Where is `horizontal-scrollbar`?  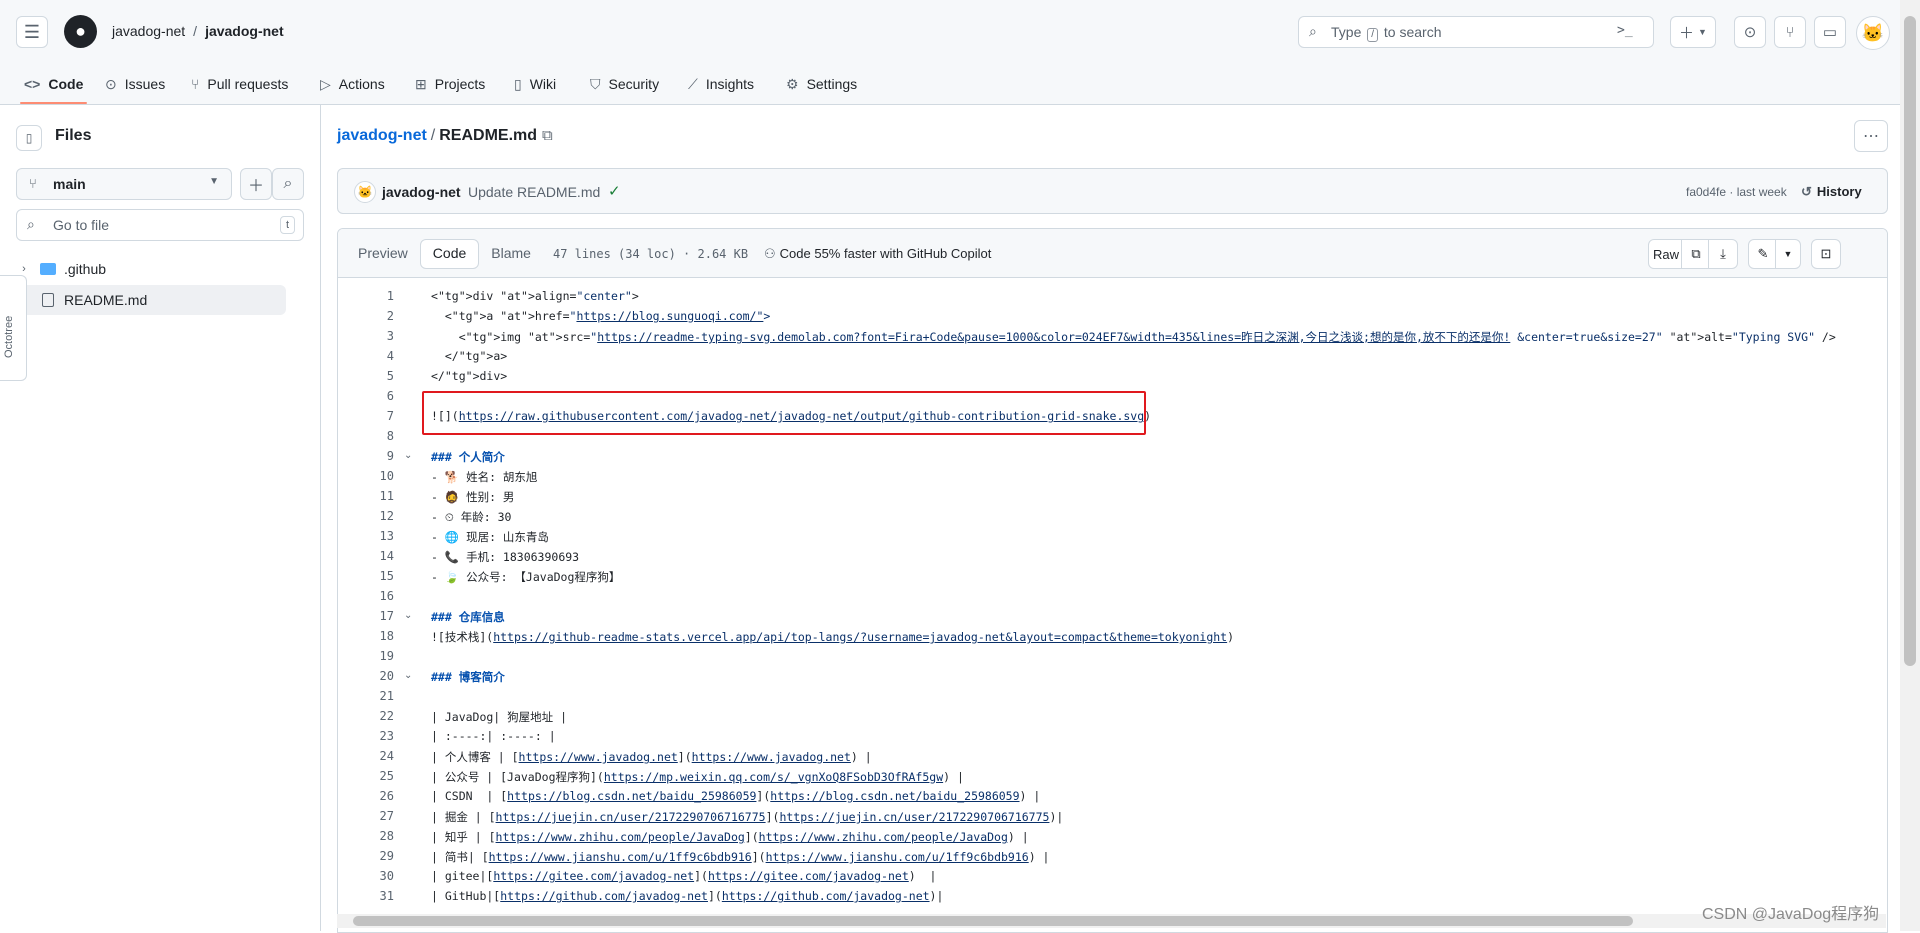
horizontal-scrollbar is located at coordinates (1111, 921).